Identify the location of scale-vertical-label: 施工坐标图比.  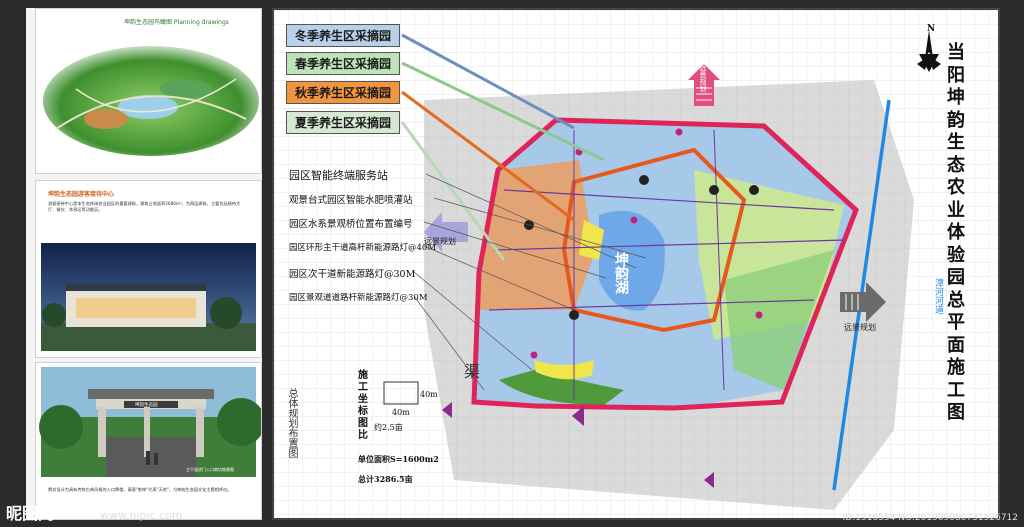
(363, 405).